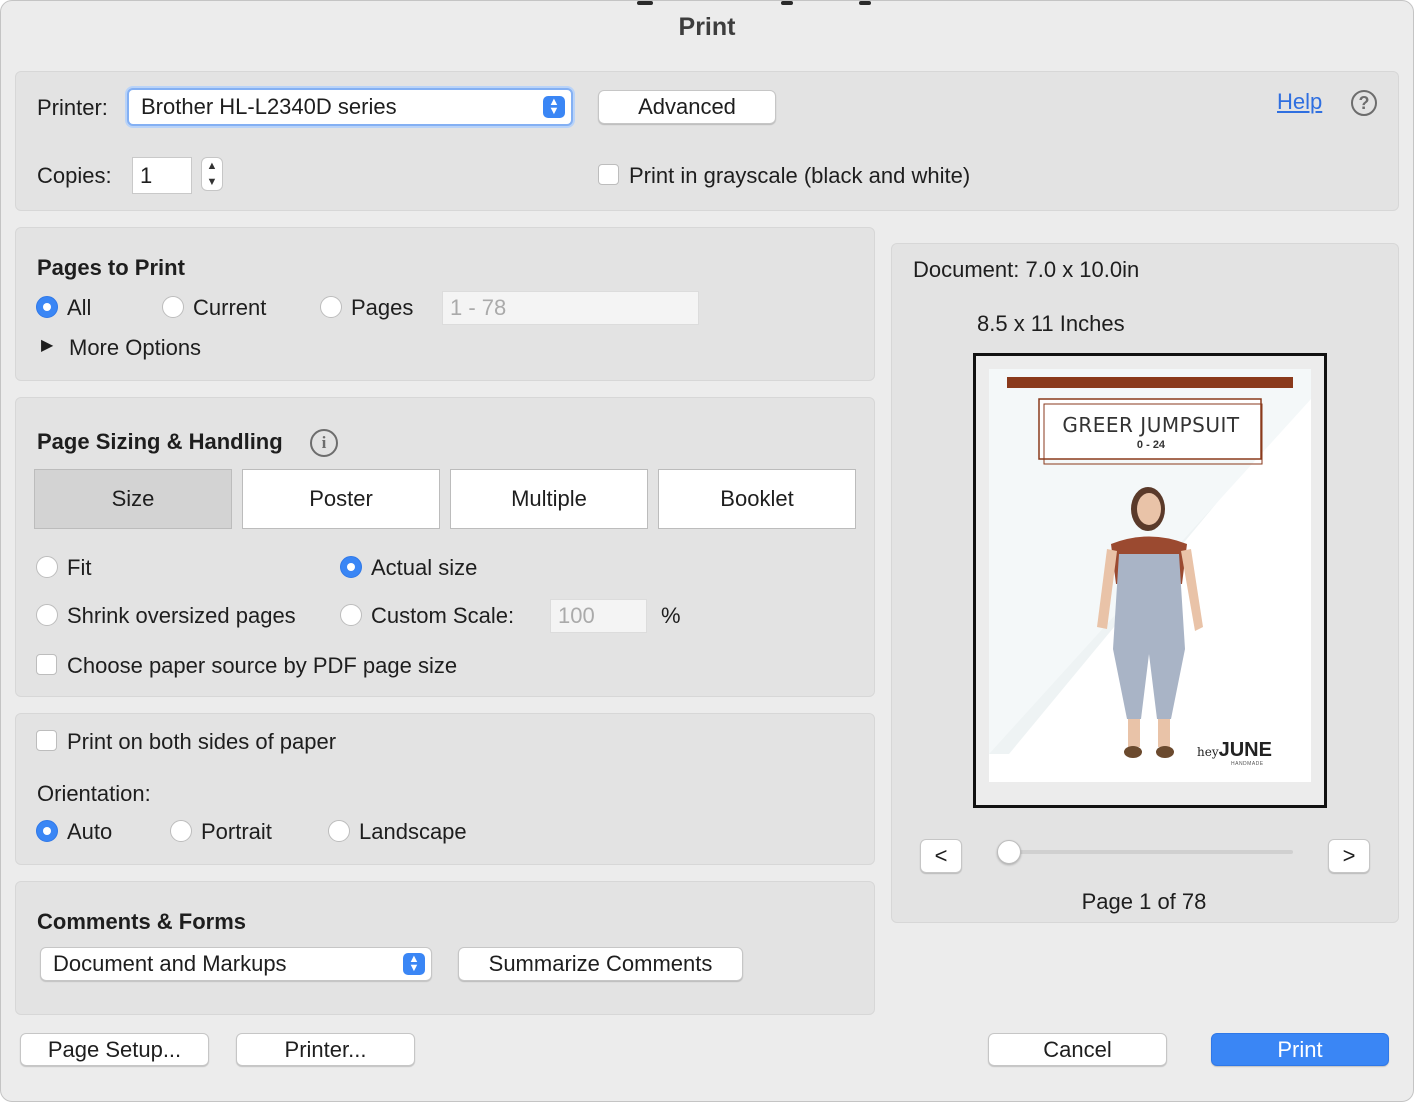 The width and height of the screenshot is (1418, 1102). What do you see at coordinates (707, 27) in the screenshot?
I see `dialog-title: Print` at bounding box center [707, 27].